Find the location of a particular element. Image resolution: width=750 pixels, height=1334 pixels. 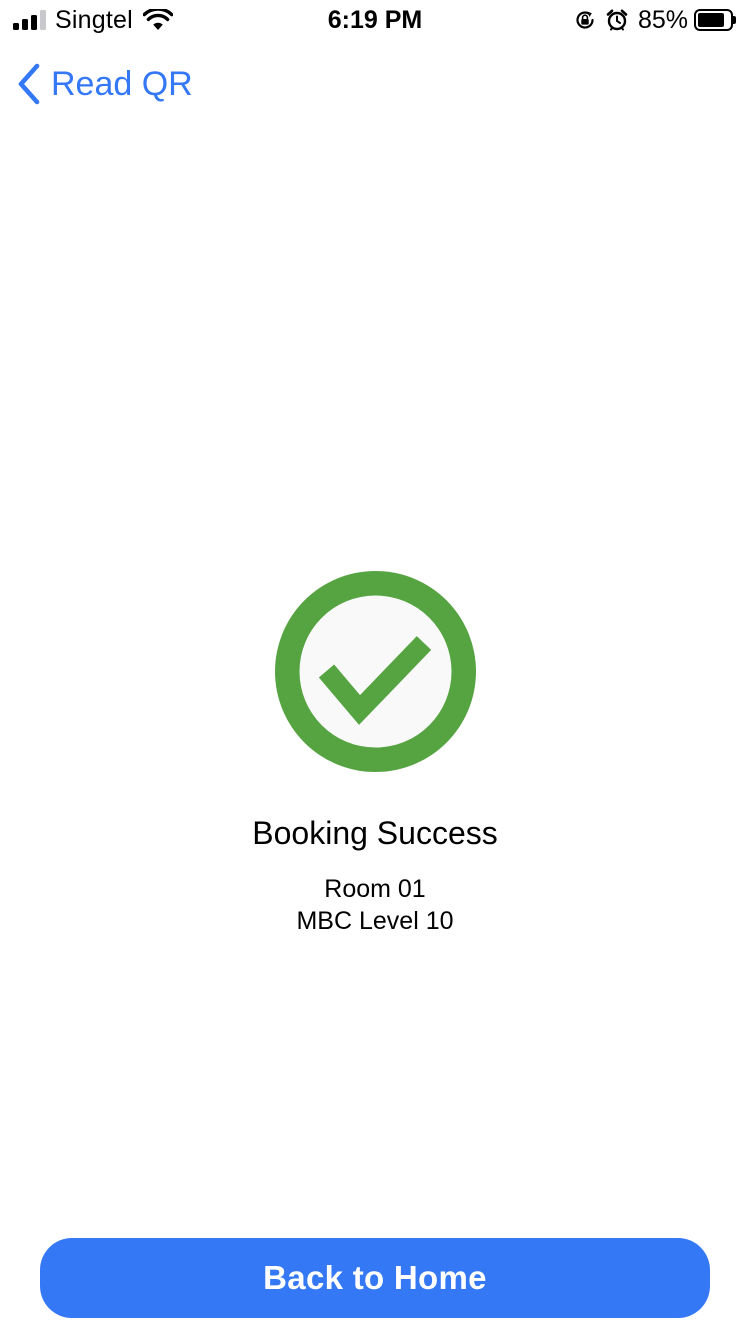

battery-body is located at coordinates (713, 20).